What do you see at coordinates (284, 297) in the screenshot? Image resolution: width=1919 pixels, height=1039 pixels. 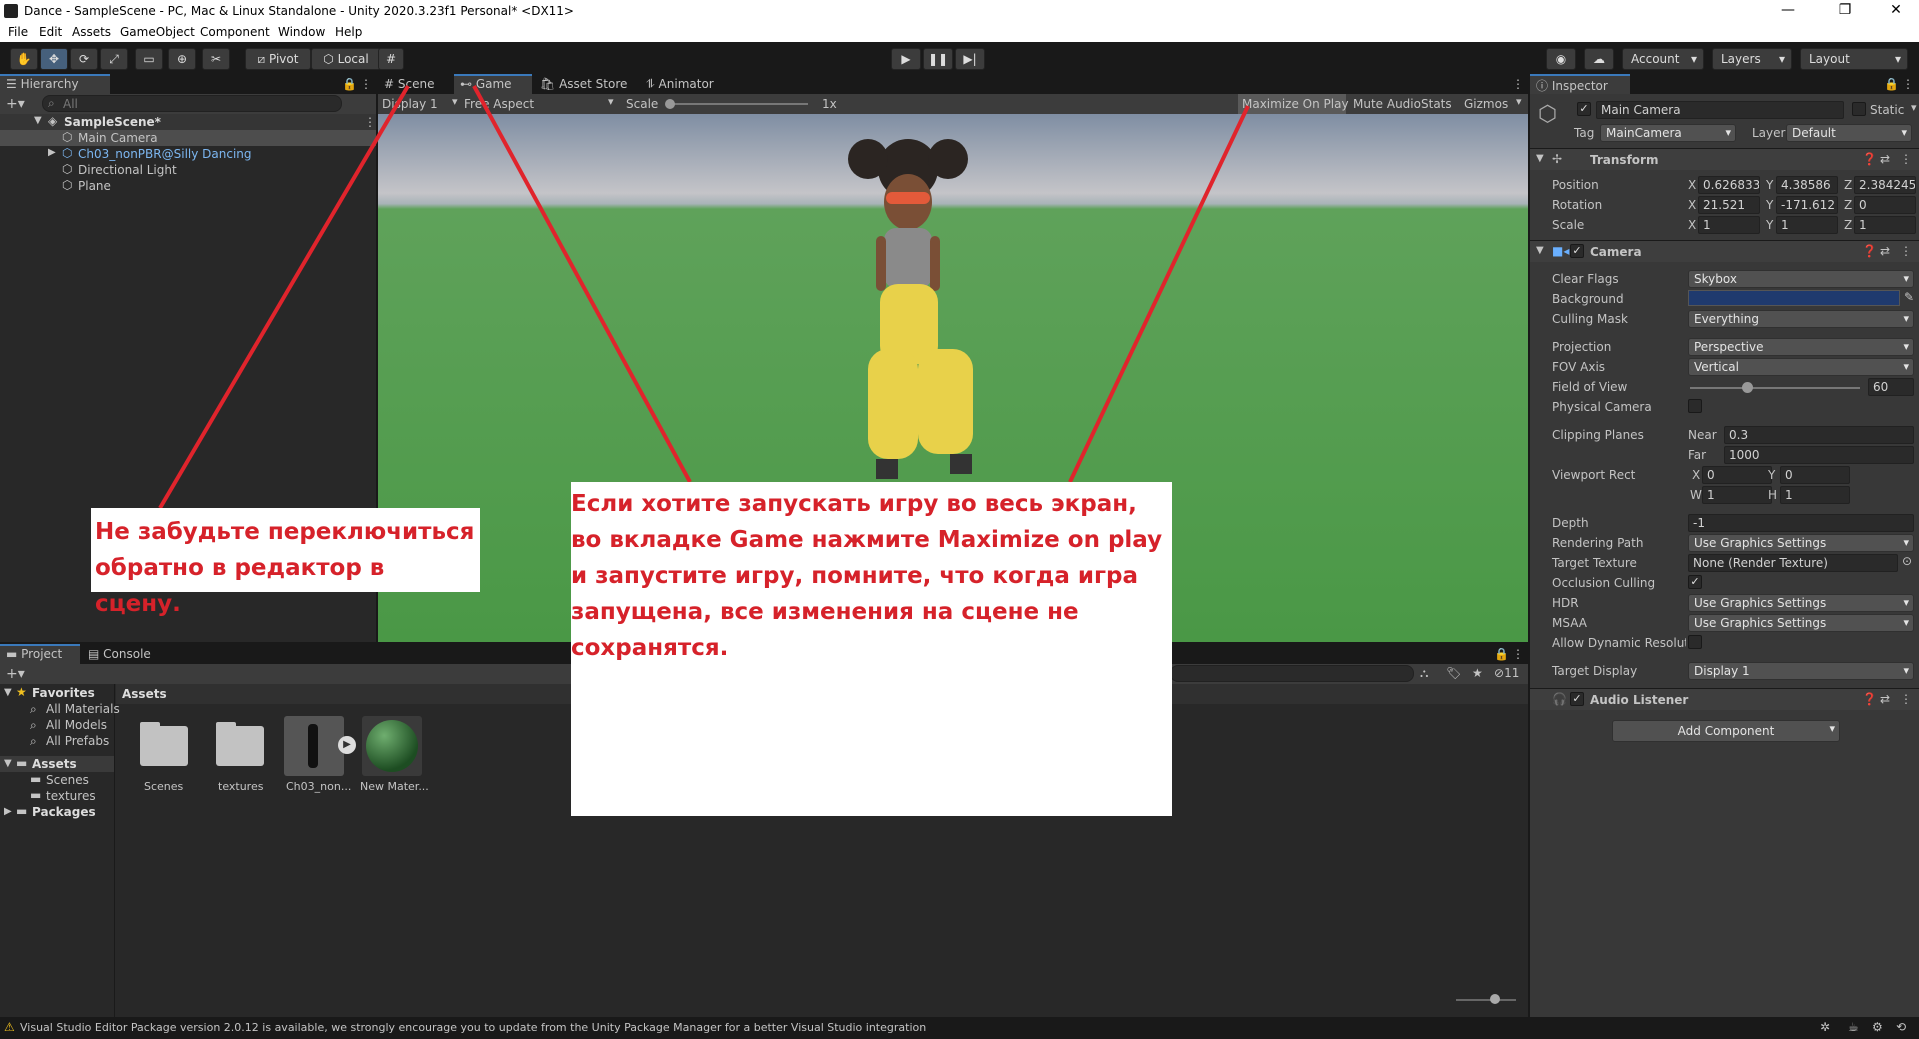 I see `arrow-to-scene-tab` at bounding box center [284, 297].